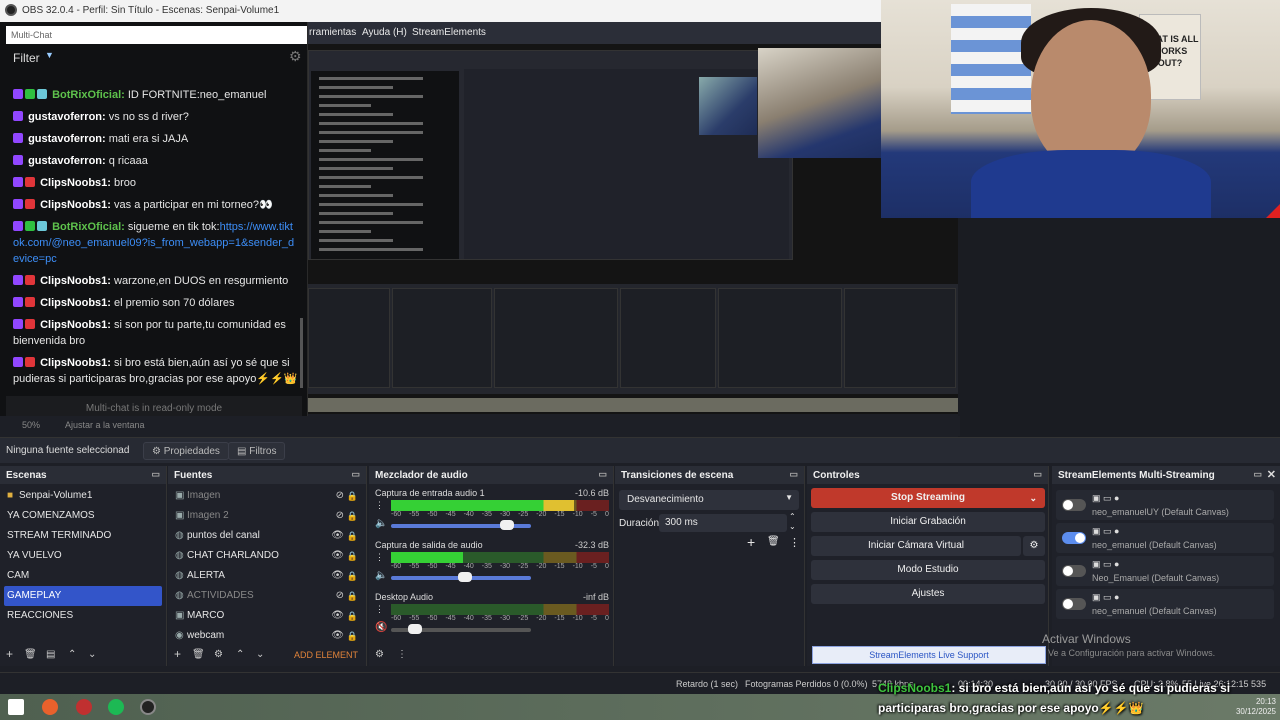 Image resolution: width=1280 pixels, height=720 pixels. Describe the element at coordinates (83, 576) in the screenshot. I see `scene-item: CAM` at that location.